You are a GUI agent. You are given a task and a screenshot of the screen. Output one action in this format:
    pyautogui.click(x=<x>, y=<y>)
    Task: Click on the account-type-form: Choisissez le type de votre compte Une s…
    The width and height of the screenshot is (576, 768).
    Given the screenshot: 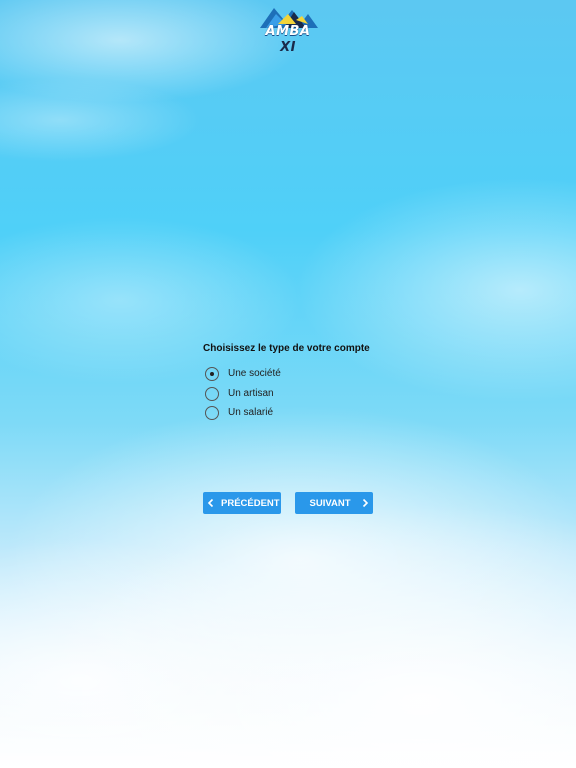 What is the action you would take?
    pyautogui.click(x=303, y=384)
    